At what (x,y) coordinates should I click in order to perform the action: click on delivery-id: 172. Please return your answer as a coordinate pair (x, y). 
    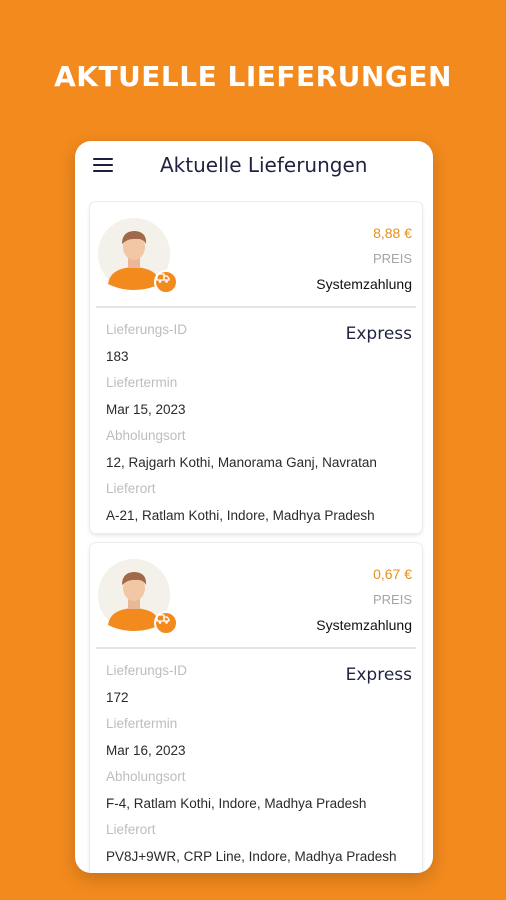
    Looking at the image, I should click on (117, 697).